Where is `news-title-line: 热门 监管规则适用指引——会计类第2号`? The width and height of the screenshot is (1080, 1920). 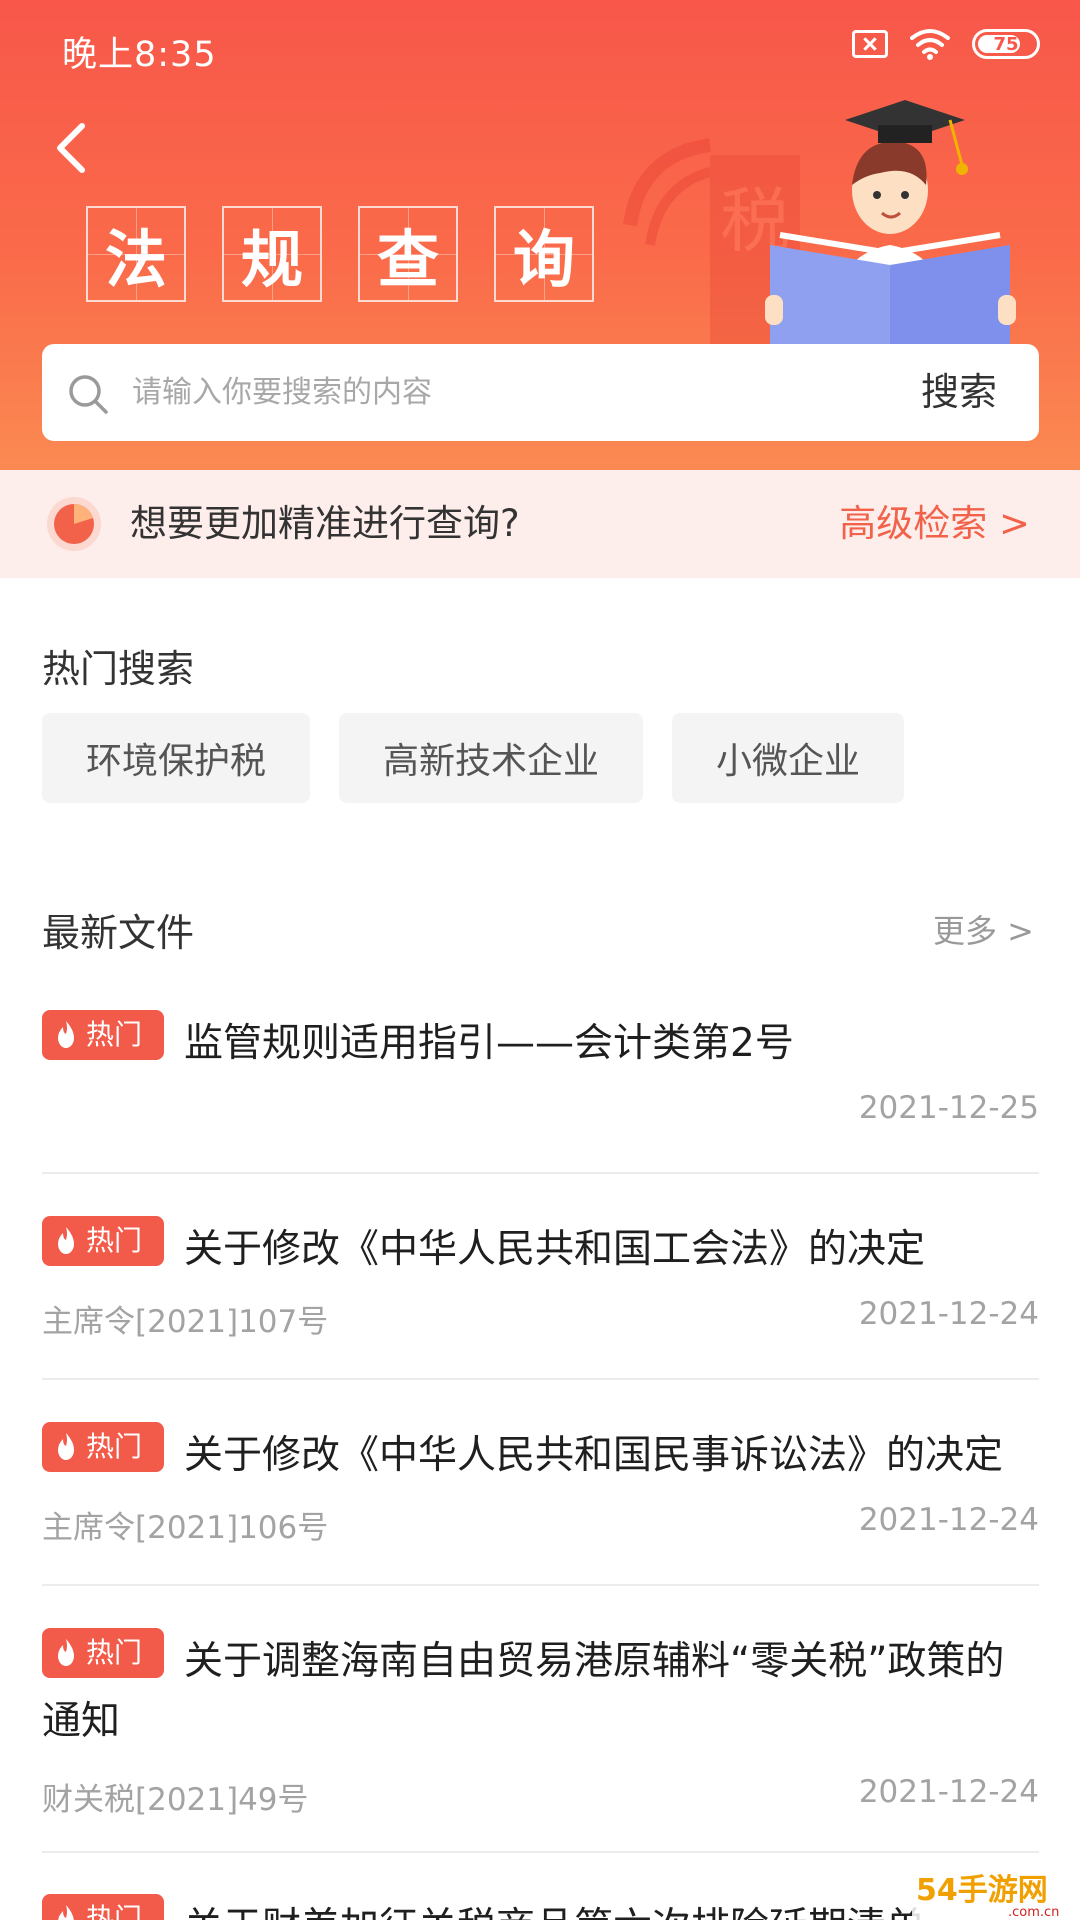 news-title-line: 热门 监管规则适用指引——会计类第2号 is located at coordinates (540, 1042).